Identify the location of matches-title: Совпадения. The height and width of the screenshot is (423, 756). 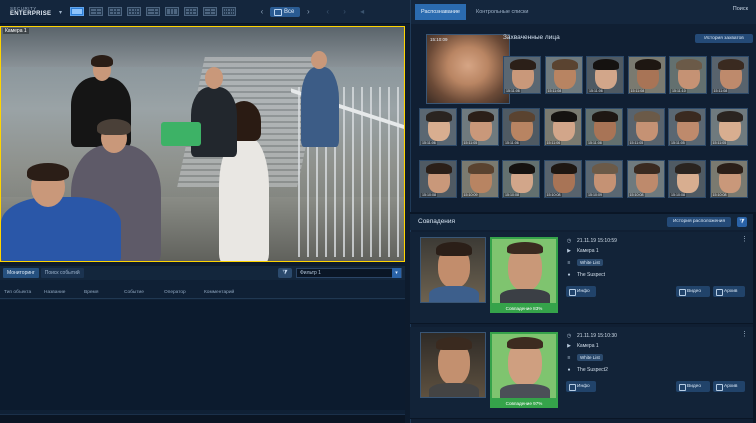
(437, 221).